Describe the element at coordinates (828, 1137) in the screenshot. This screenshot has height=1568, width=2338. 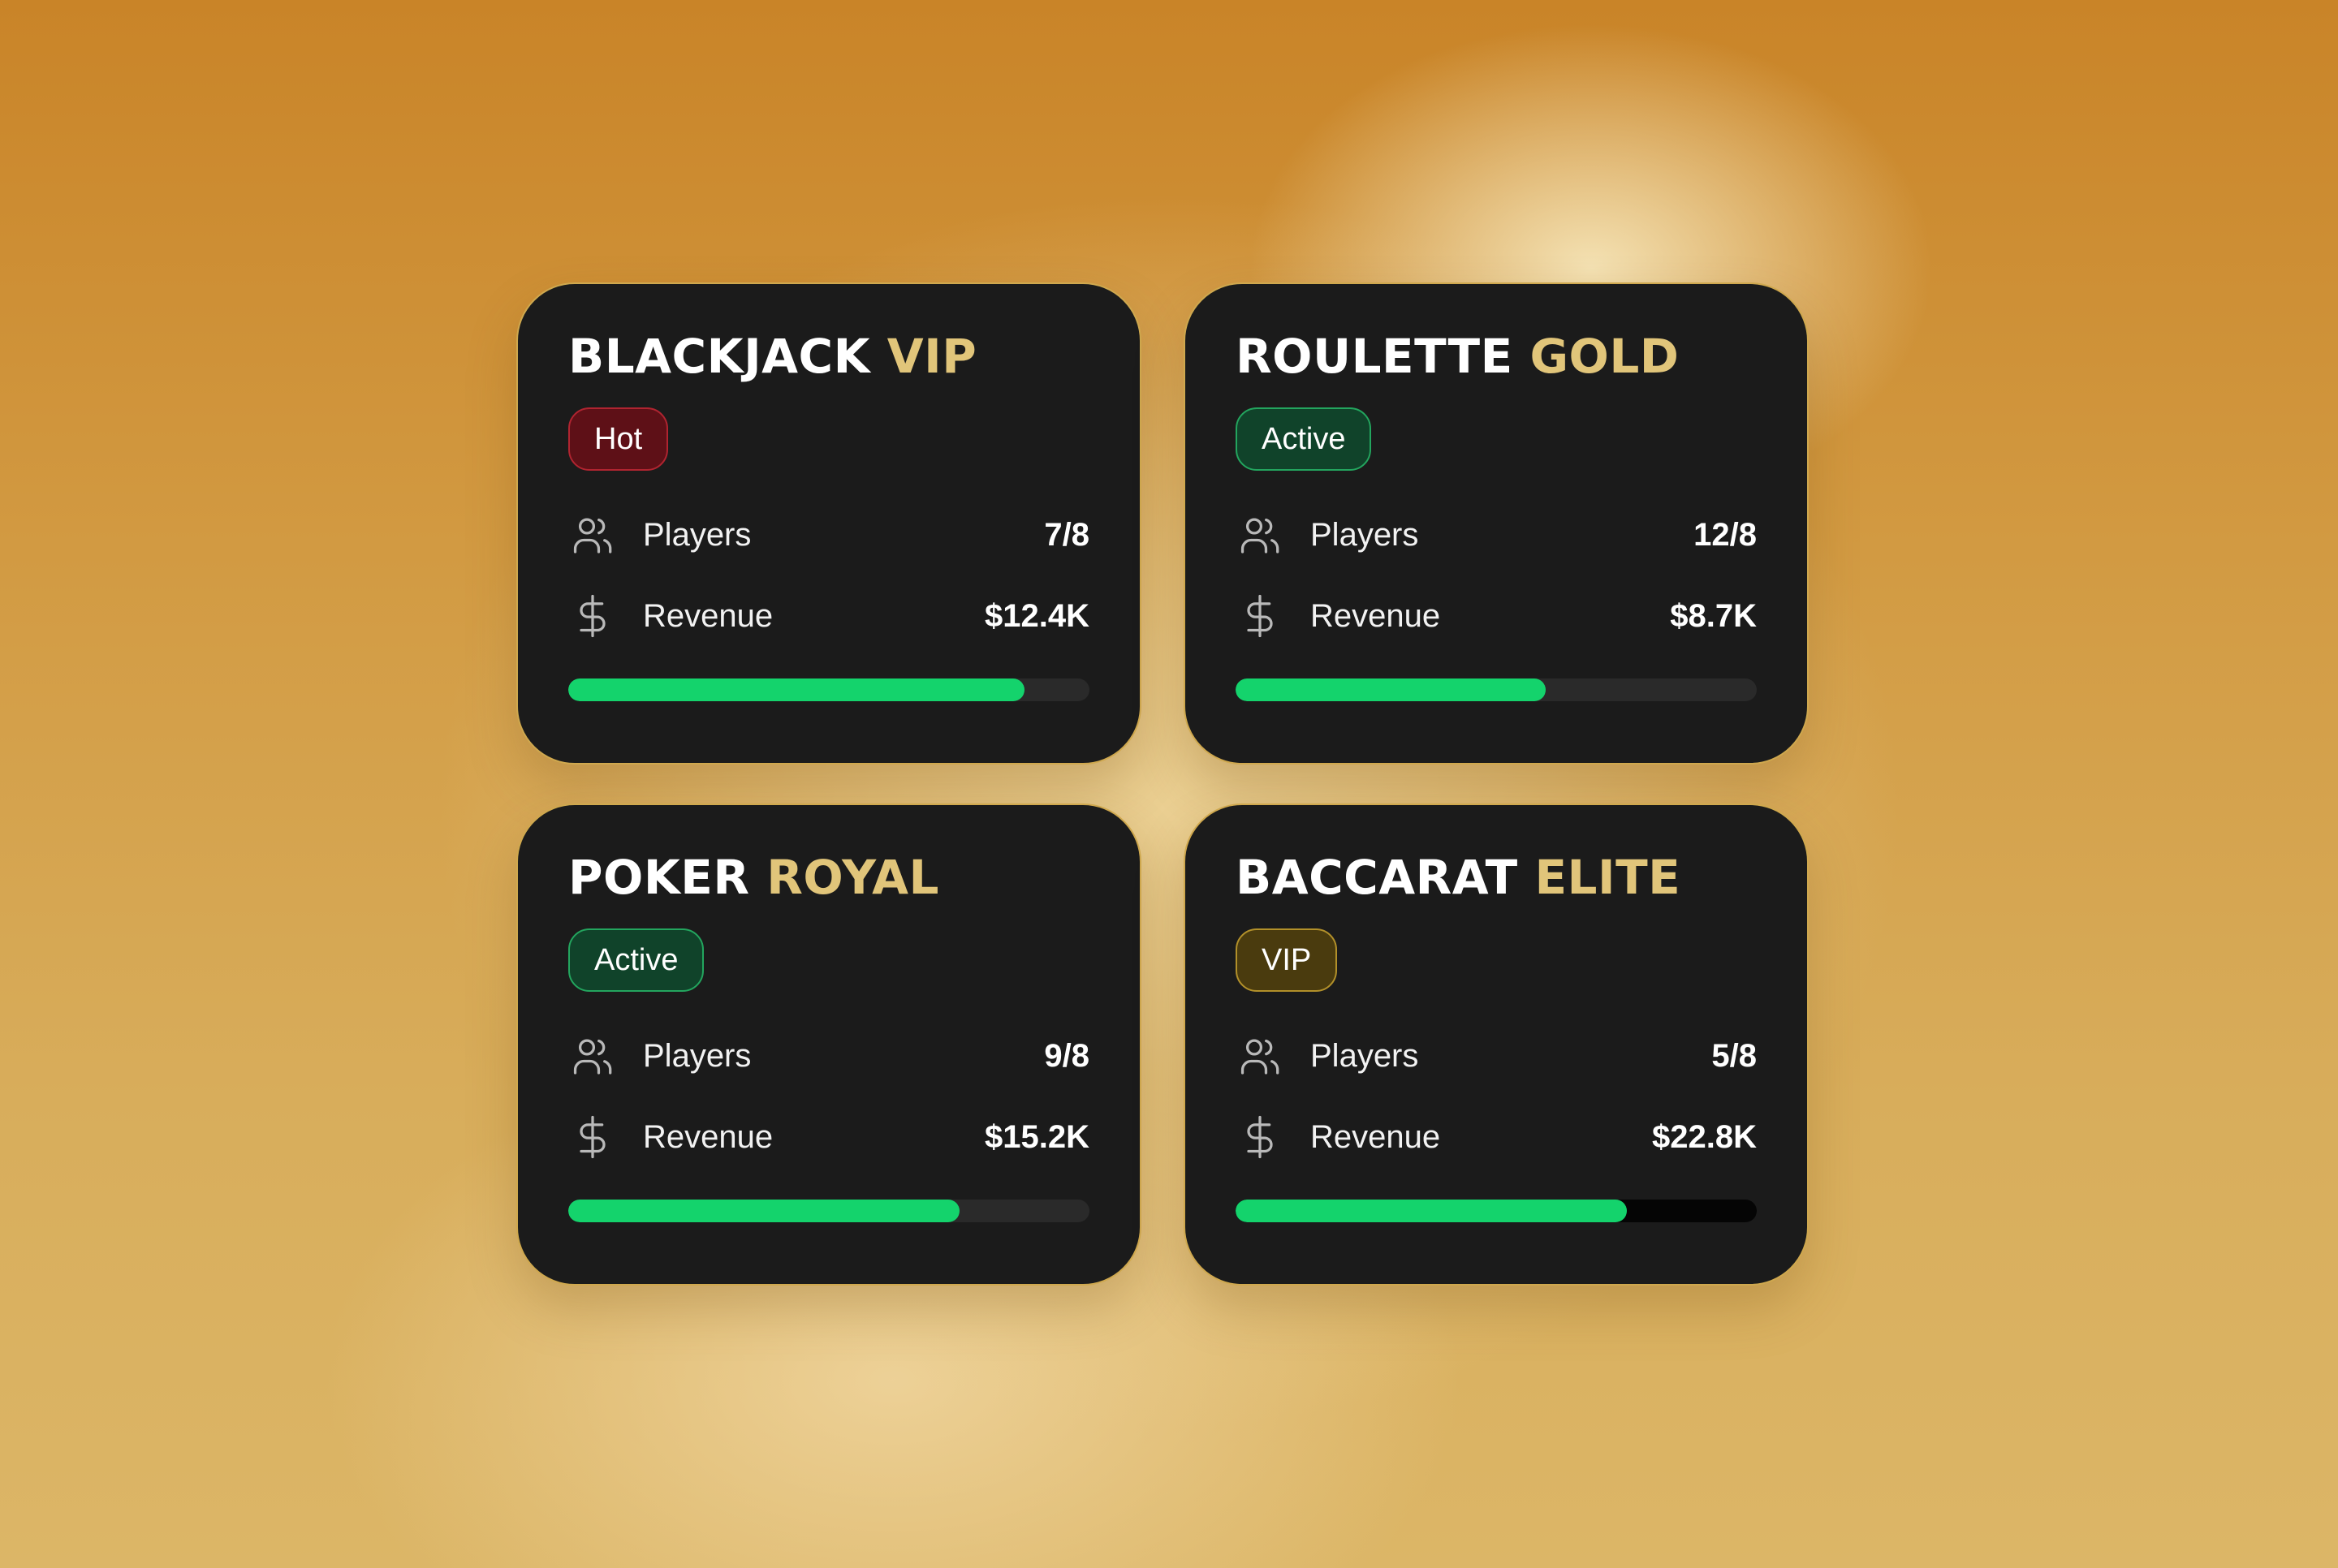
I see `revenue-row: Revenue $15.2K` at that location.